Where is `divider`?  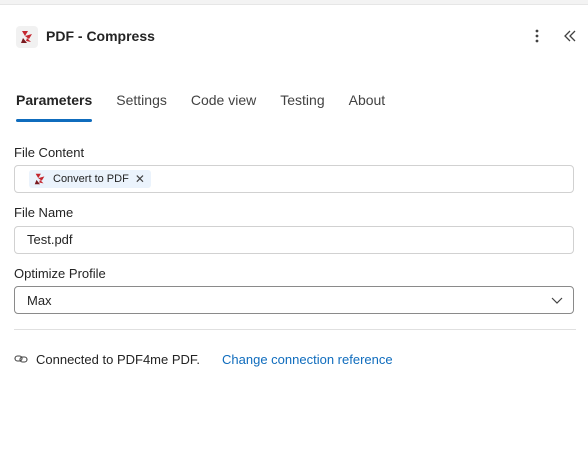 divider is located at coordinates (295, 329).